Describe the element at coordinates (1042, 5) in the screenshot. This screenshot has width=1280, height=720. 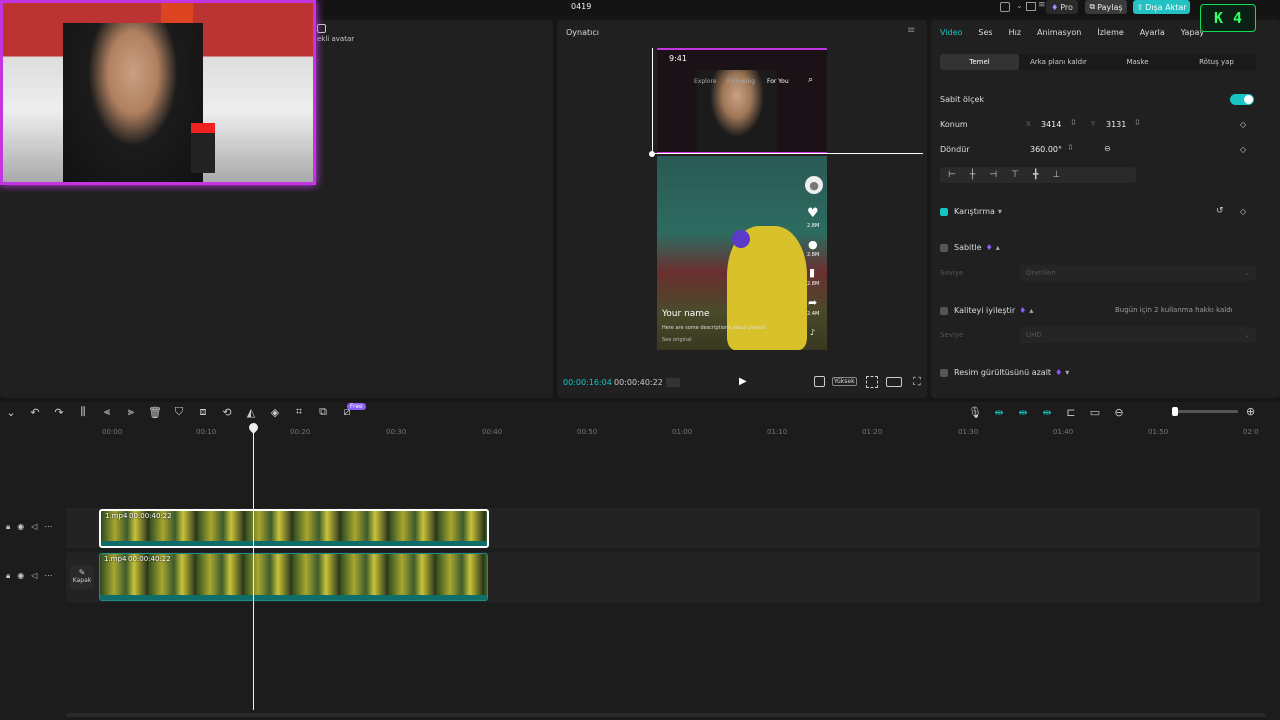
I see `menu-icon: ≡` at that location.